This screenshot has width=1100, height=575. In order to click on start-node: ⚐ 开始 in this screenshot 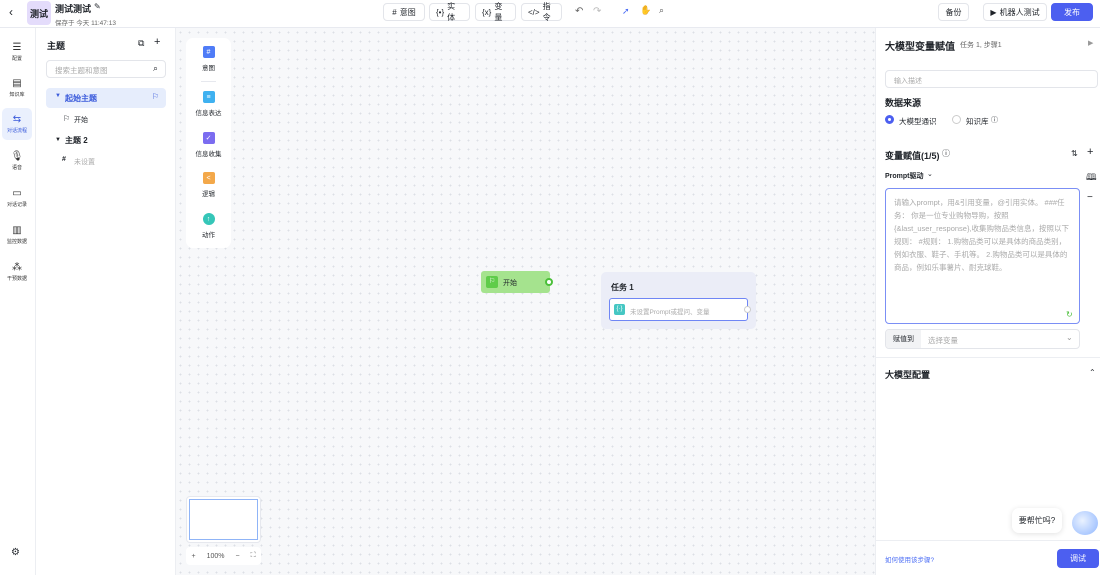, I will do `click(517, 282)`.